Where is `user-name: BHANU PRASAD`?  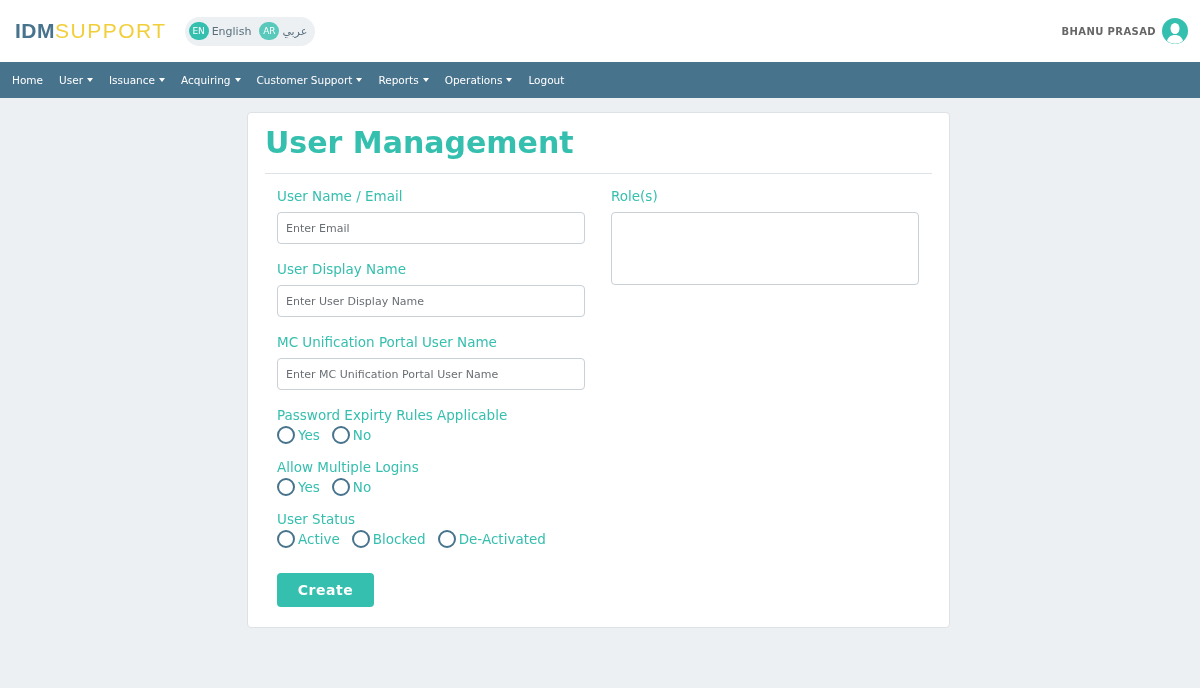 user-name: BHANU PRASAD is located at coordinates (1108, 31).